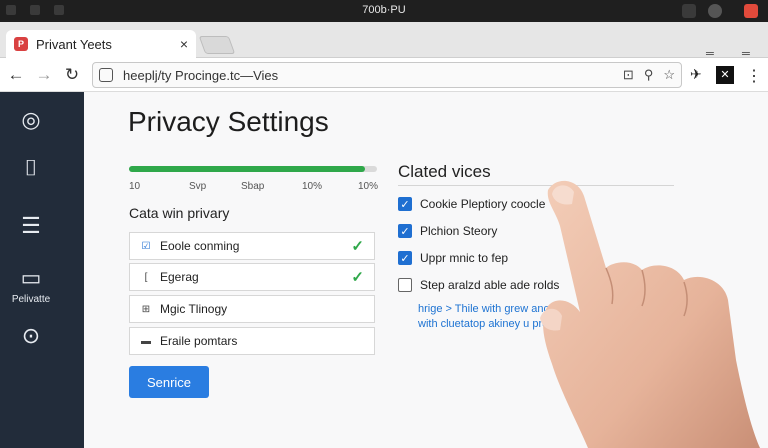 The width and height of the screenshot is (768, 448). I want to click on option-label: Mgic Tlinogy, so click(194, 309).